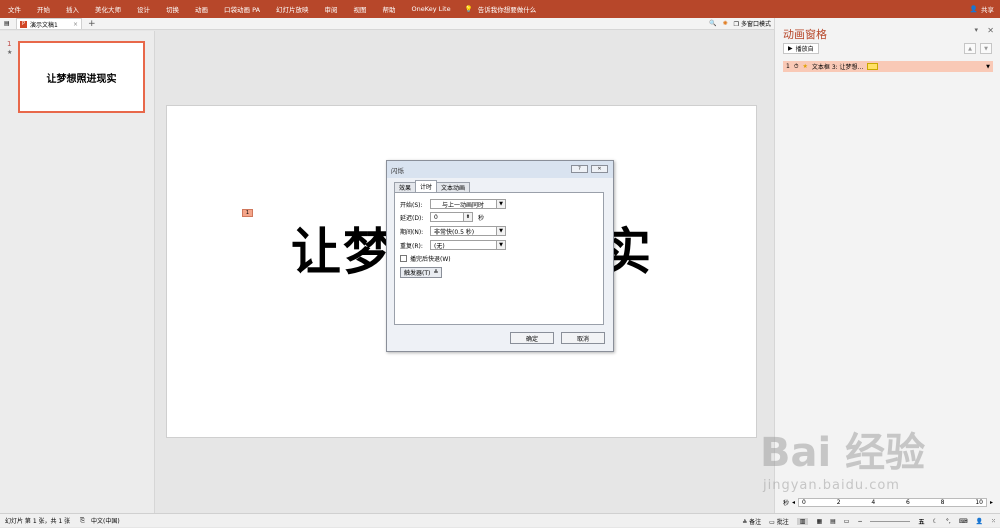 Image resolution: width=1000 pixels, height=528 pixels. I want to click on ribbon-tab-file: 文件, so click(14, 9).